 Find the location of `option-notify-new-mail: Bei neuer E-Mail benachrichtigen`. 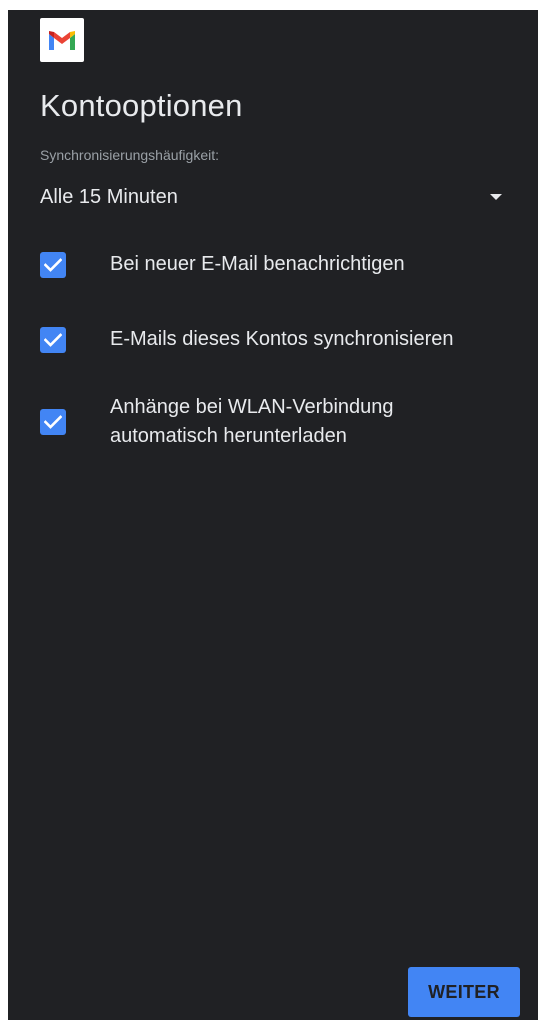

option-notify-new-mail: Bei neuer E-Mail benachrichtigen is located at coordinates (280, 264).